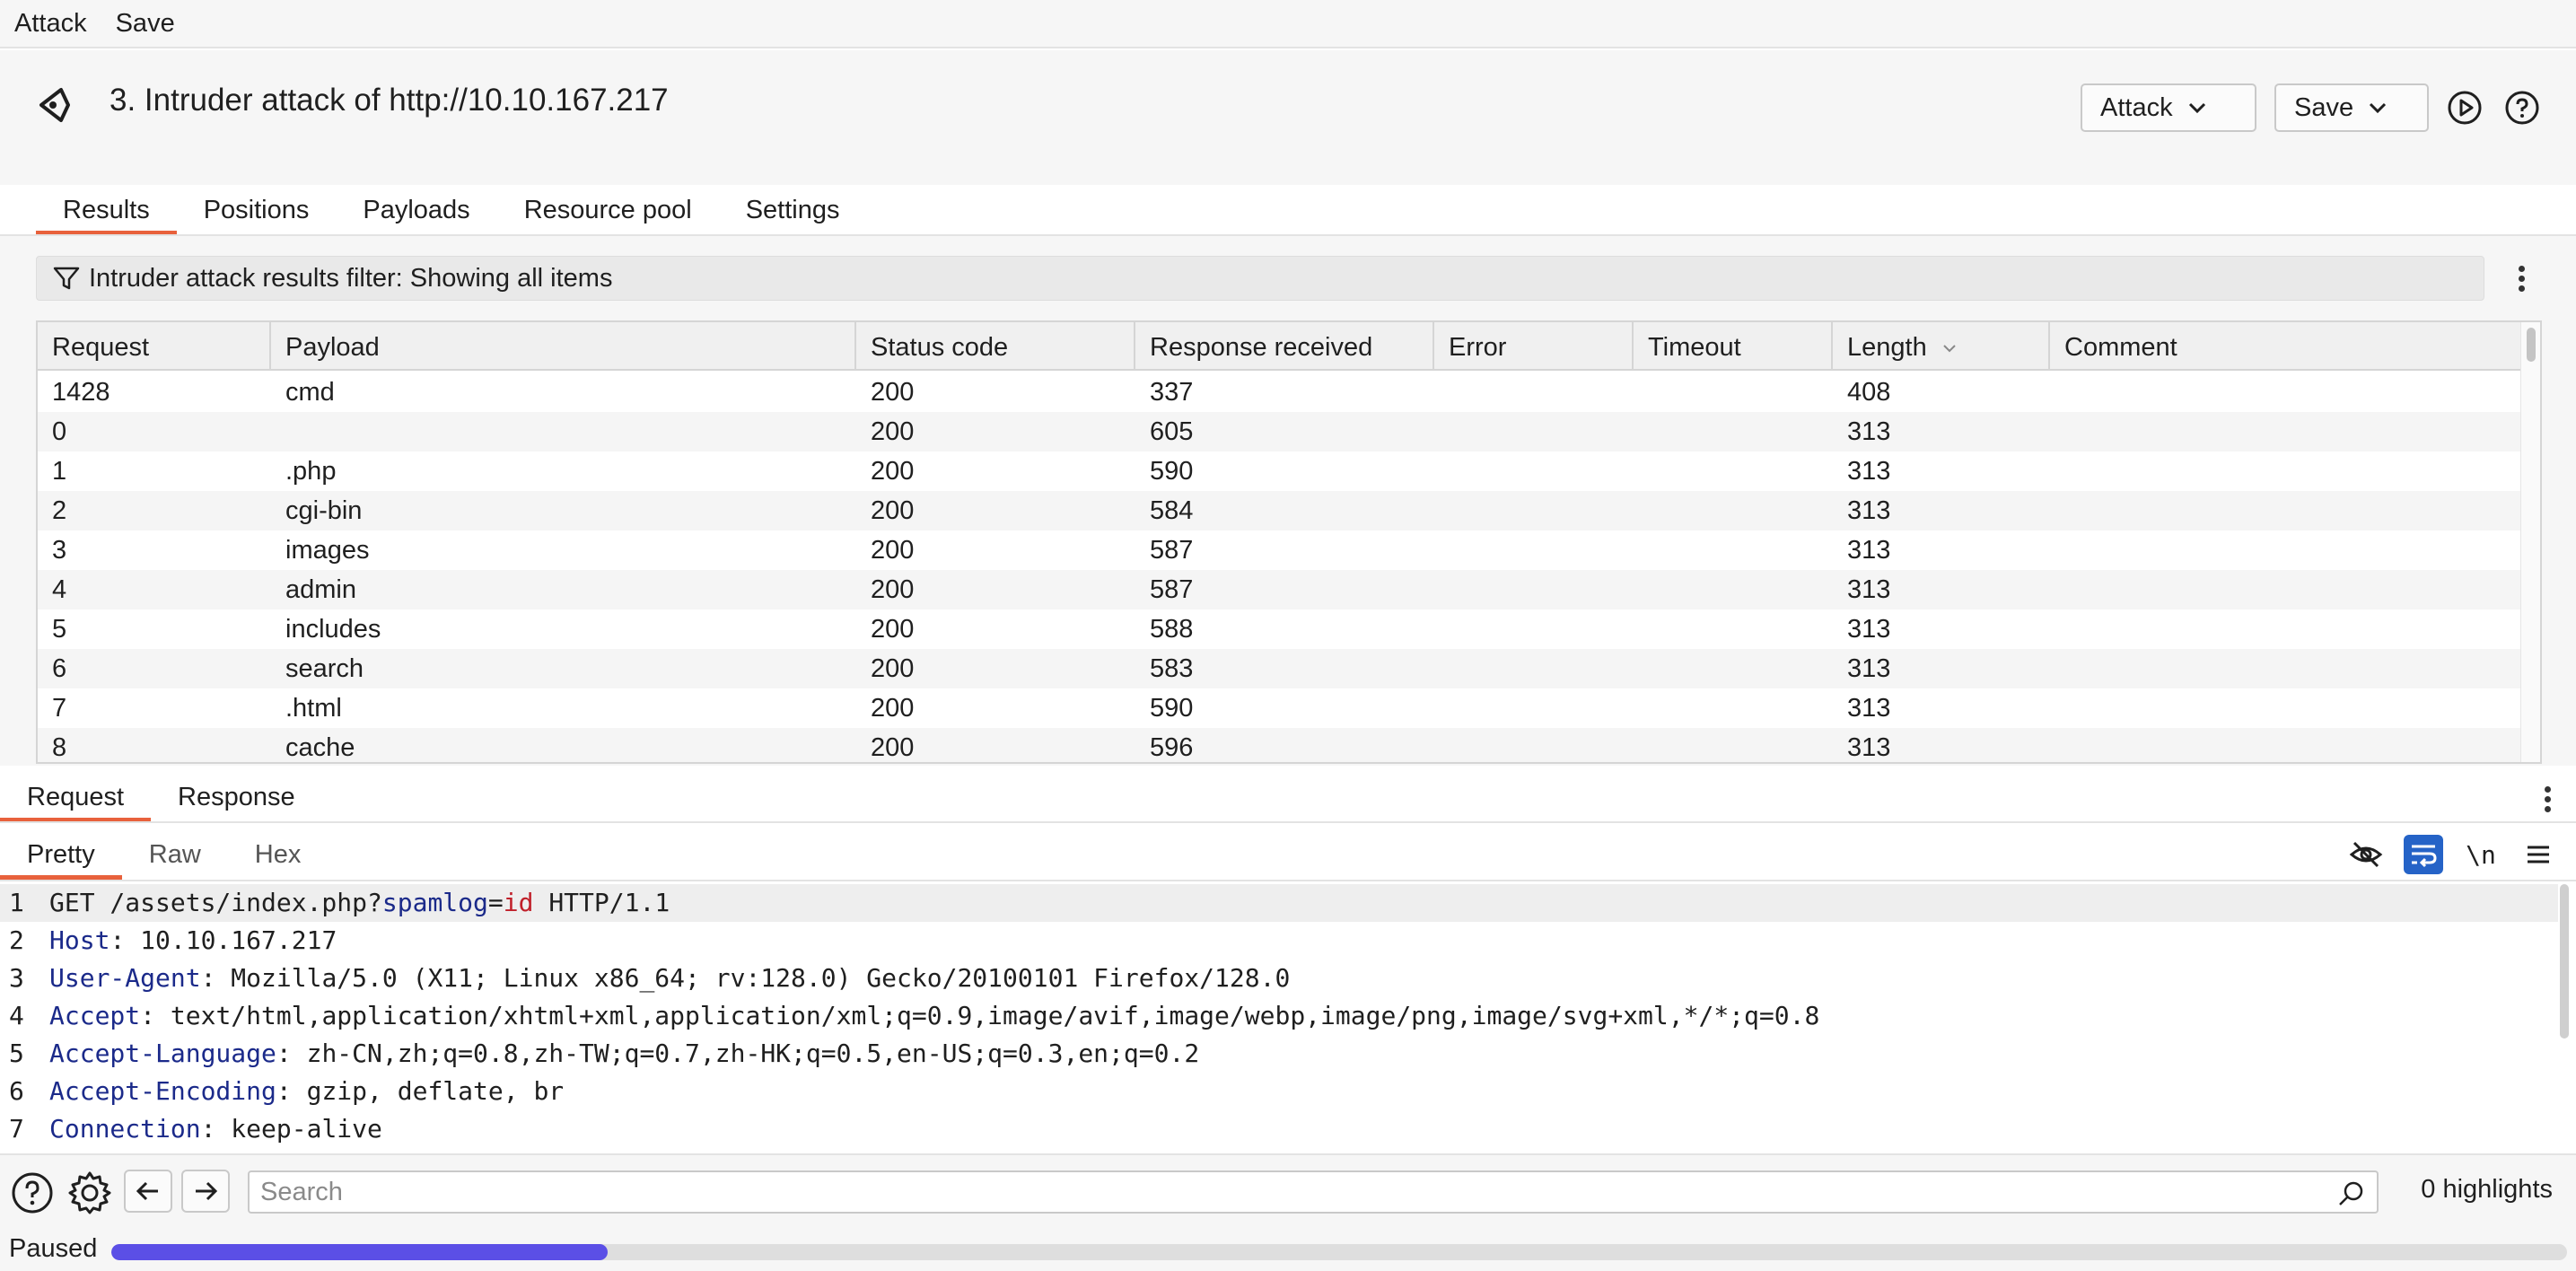 This screenshot has width=2576, height=1271. I want to click on cell-length: 313, so click(1869, 668).